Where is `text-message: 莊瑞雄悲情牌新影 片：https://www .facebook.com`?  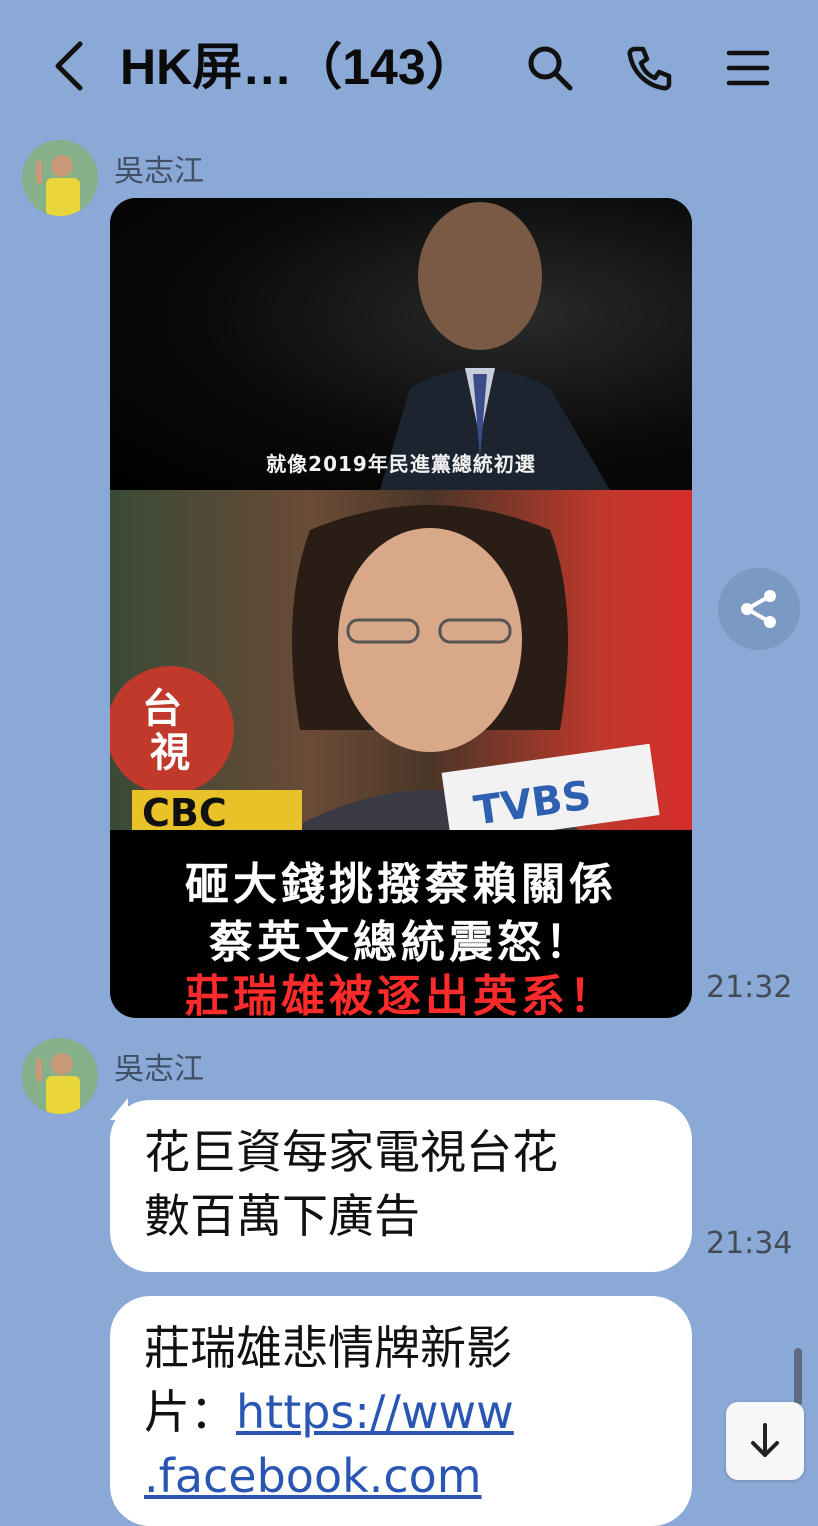
text-message: 莊瑞雄悲情牌新影 片：https://www .facebook.com is located at coordinates (401, 1411).